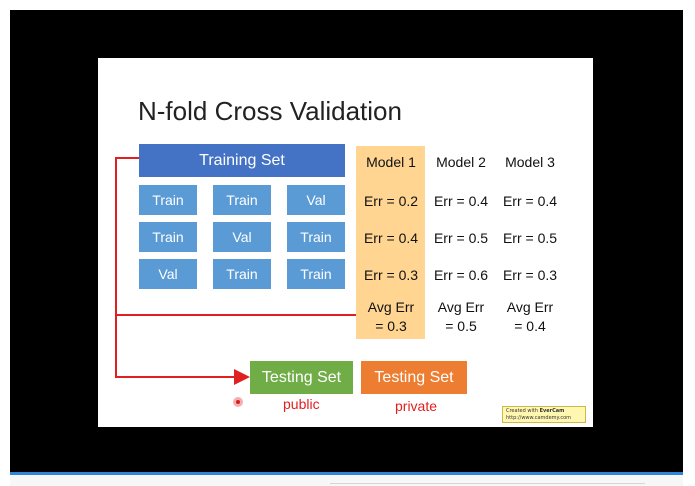  Describe the element at coordinates (391, 162) in the screenshot. I see `model-header: Model 1` at that location.